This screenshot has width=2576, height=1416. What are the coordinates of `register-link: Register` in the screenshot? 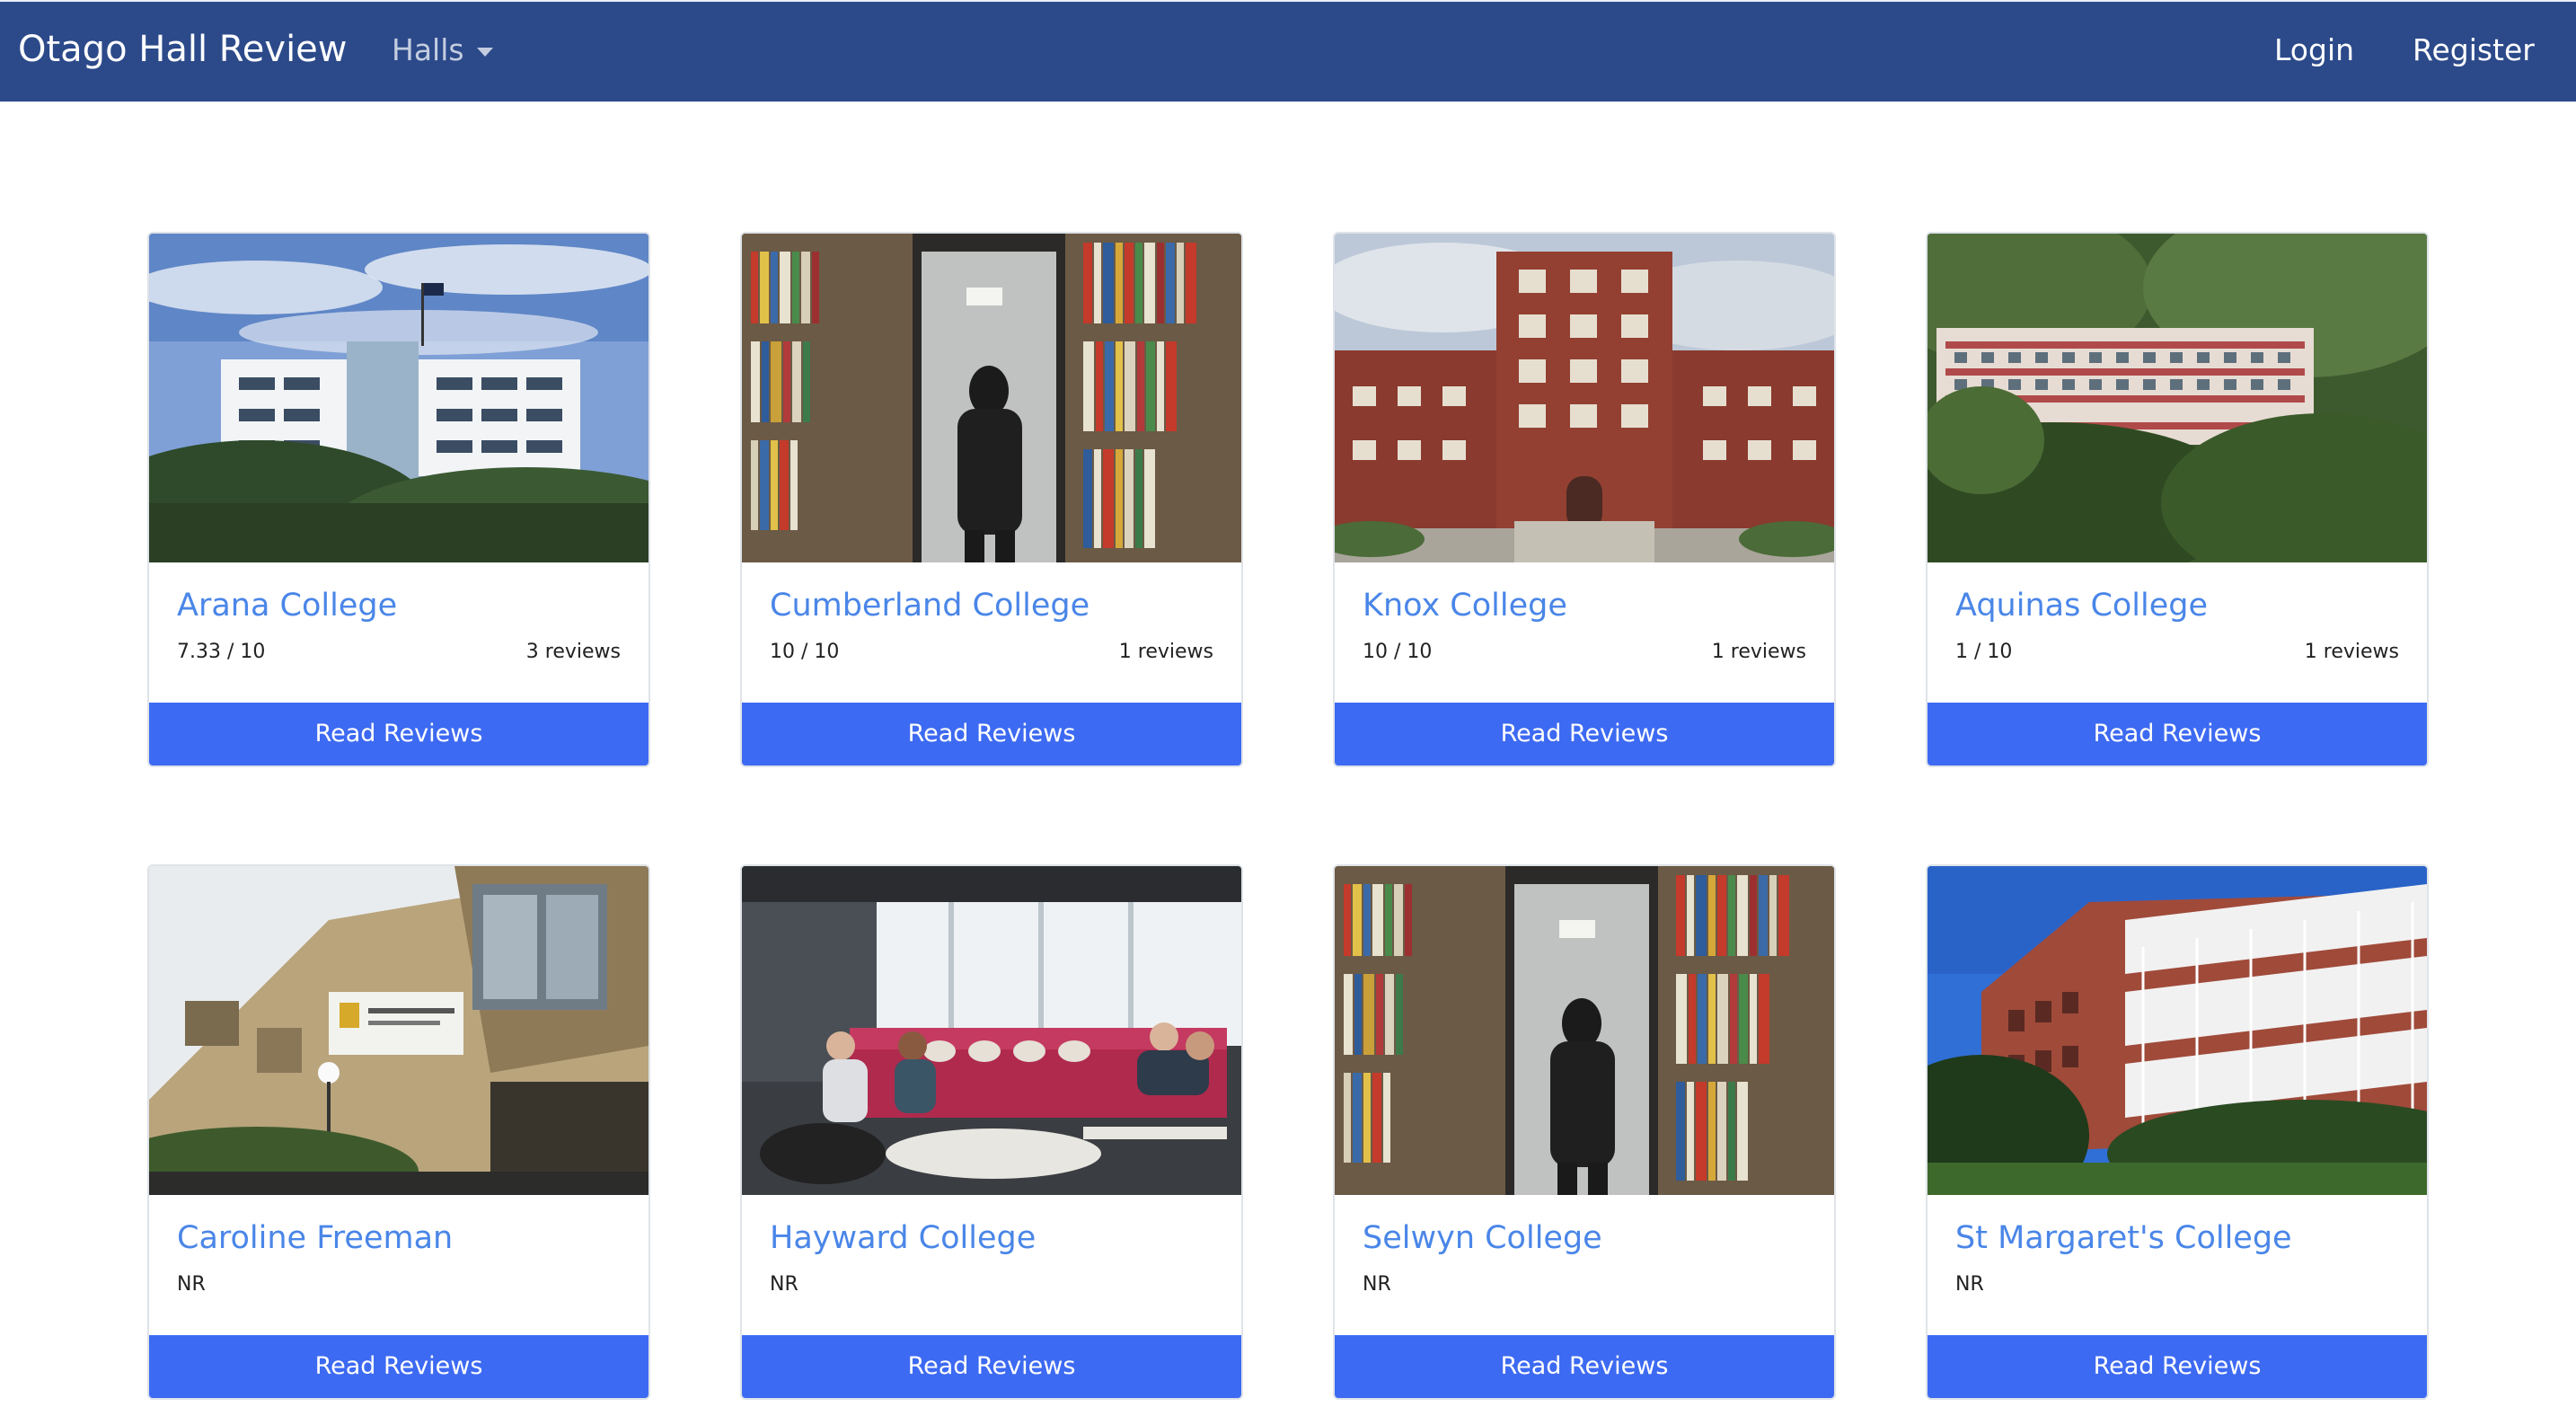 It's located at (2474, 51).